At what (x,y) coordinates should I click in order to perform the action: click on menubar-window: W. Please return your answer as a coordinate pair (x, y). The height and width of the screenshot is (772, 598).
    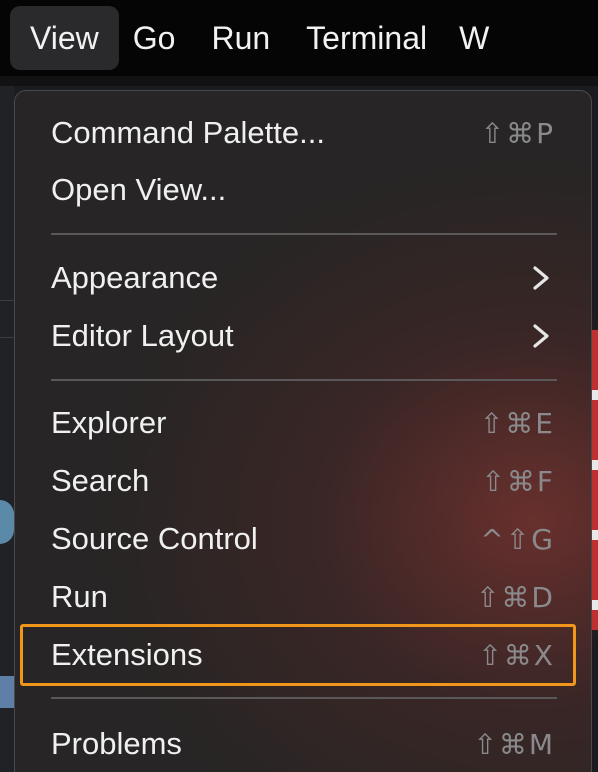
    Looking at the image, I should click on (478, 38).